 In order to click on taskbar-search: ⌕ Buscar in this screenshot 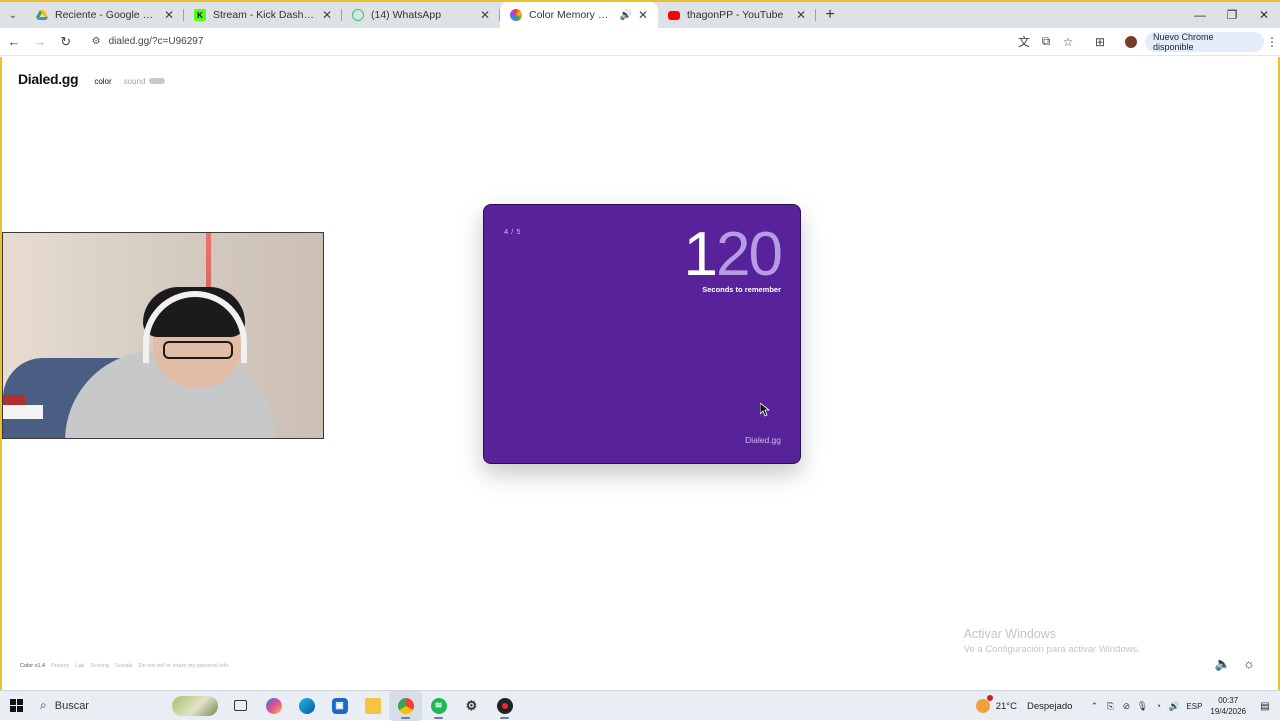, I will do `click(125, 706)`.